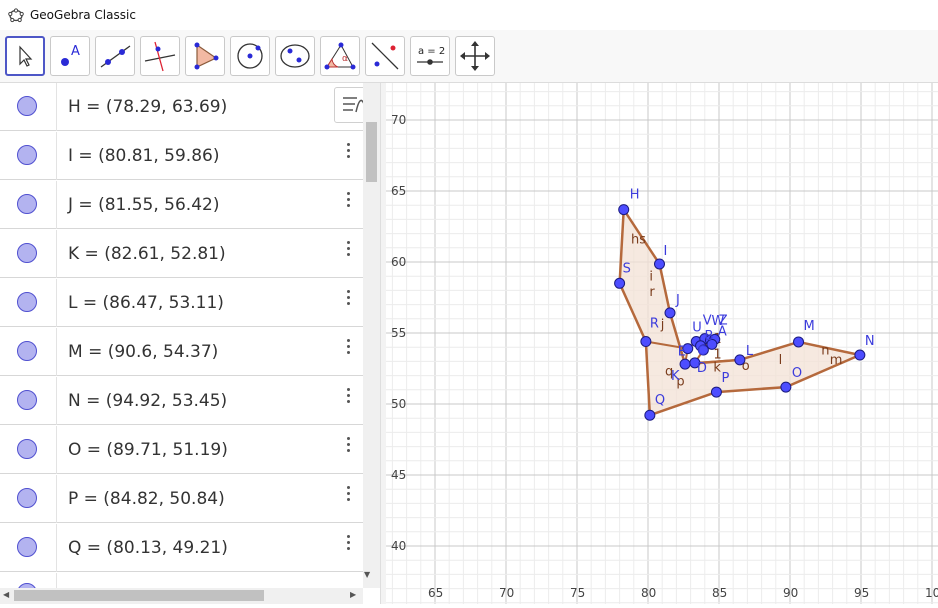 The image size is (938, 608). I want to click on slider-icon: a = 2, so click(431, 55).